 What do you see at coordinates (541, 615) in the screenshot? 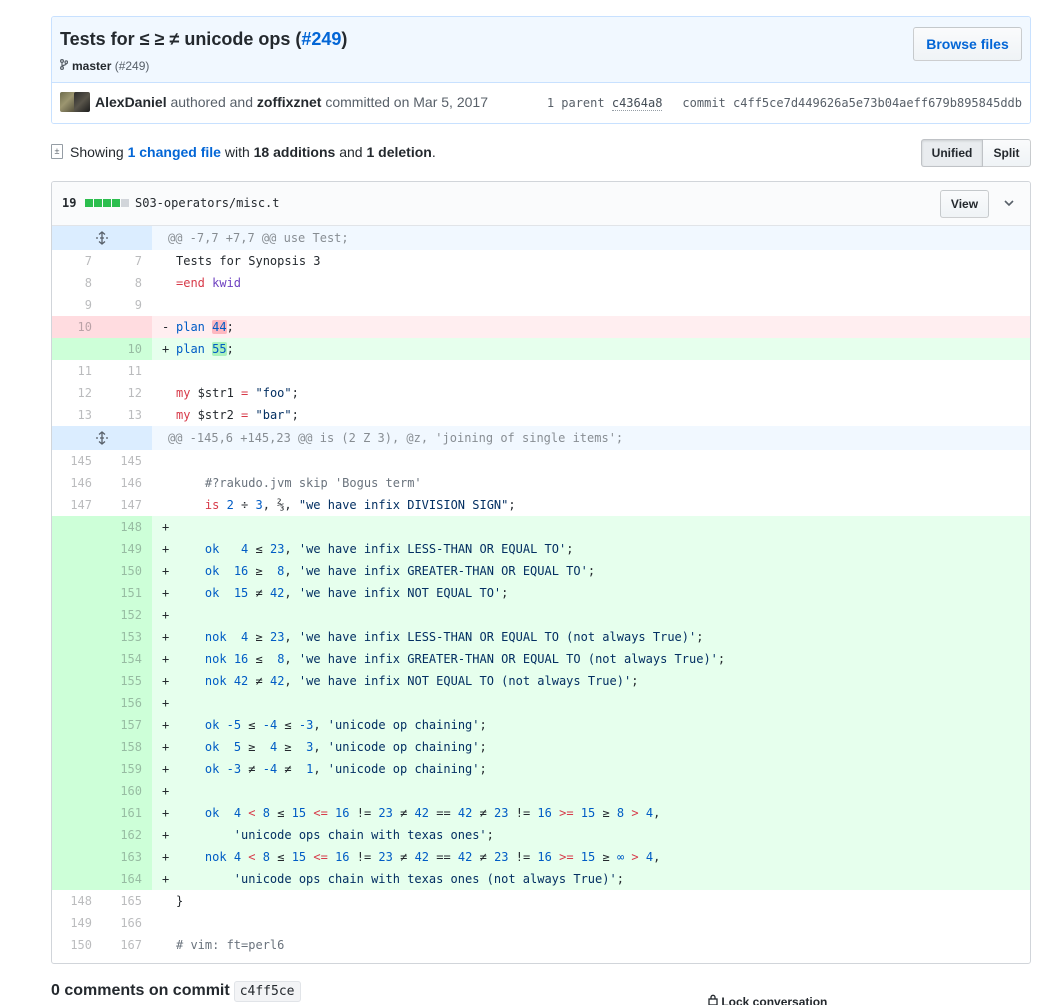
I see `diff-line-addition: 152 +` at bounding box center [541, 615].